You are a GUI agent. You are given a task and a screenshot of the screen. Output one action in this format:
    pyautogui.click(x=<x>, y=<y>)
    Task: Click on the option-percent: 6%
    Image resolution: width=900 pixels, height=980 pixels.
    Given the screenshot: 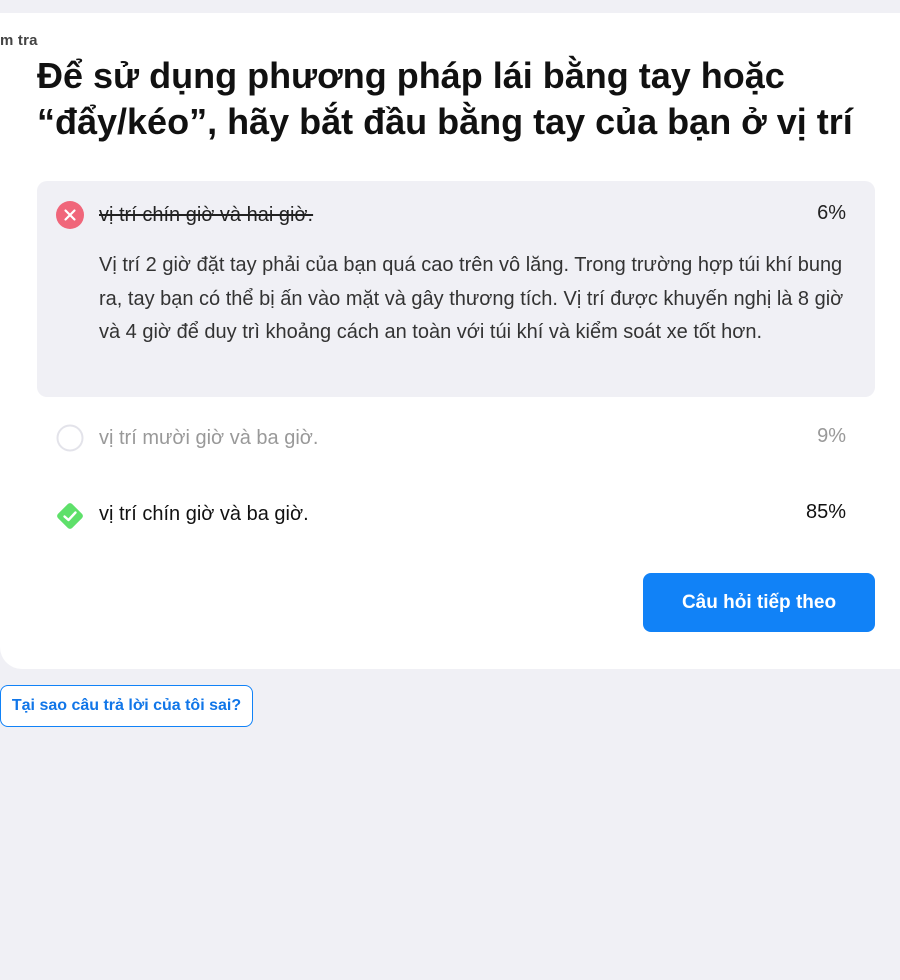 What is the action you would take?
    pyautogui.click(x=831, y=213)
    